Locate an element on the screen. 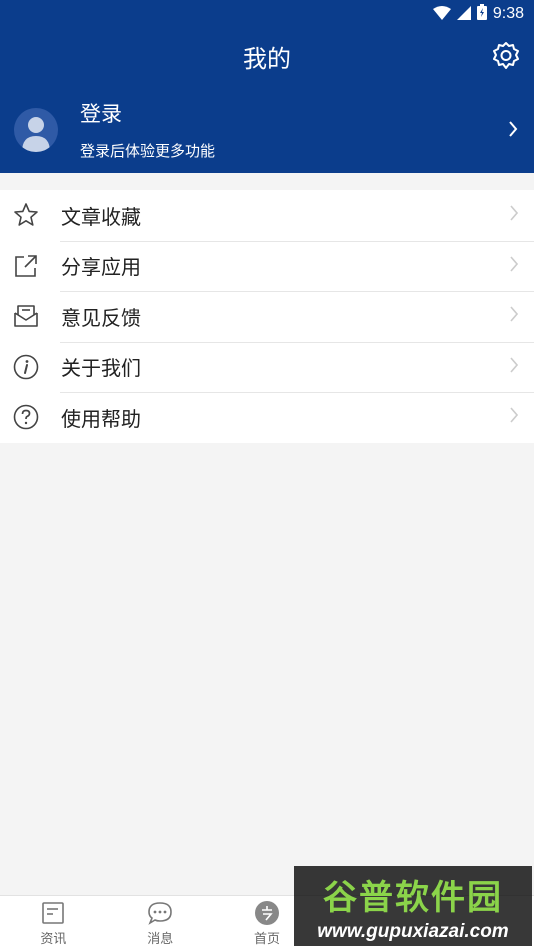 The height and width of the screenshot is (950, 534). tab-news: 资讯 is located at coordinates (53, 923).